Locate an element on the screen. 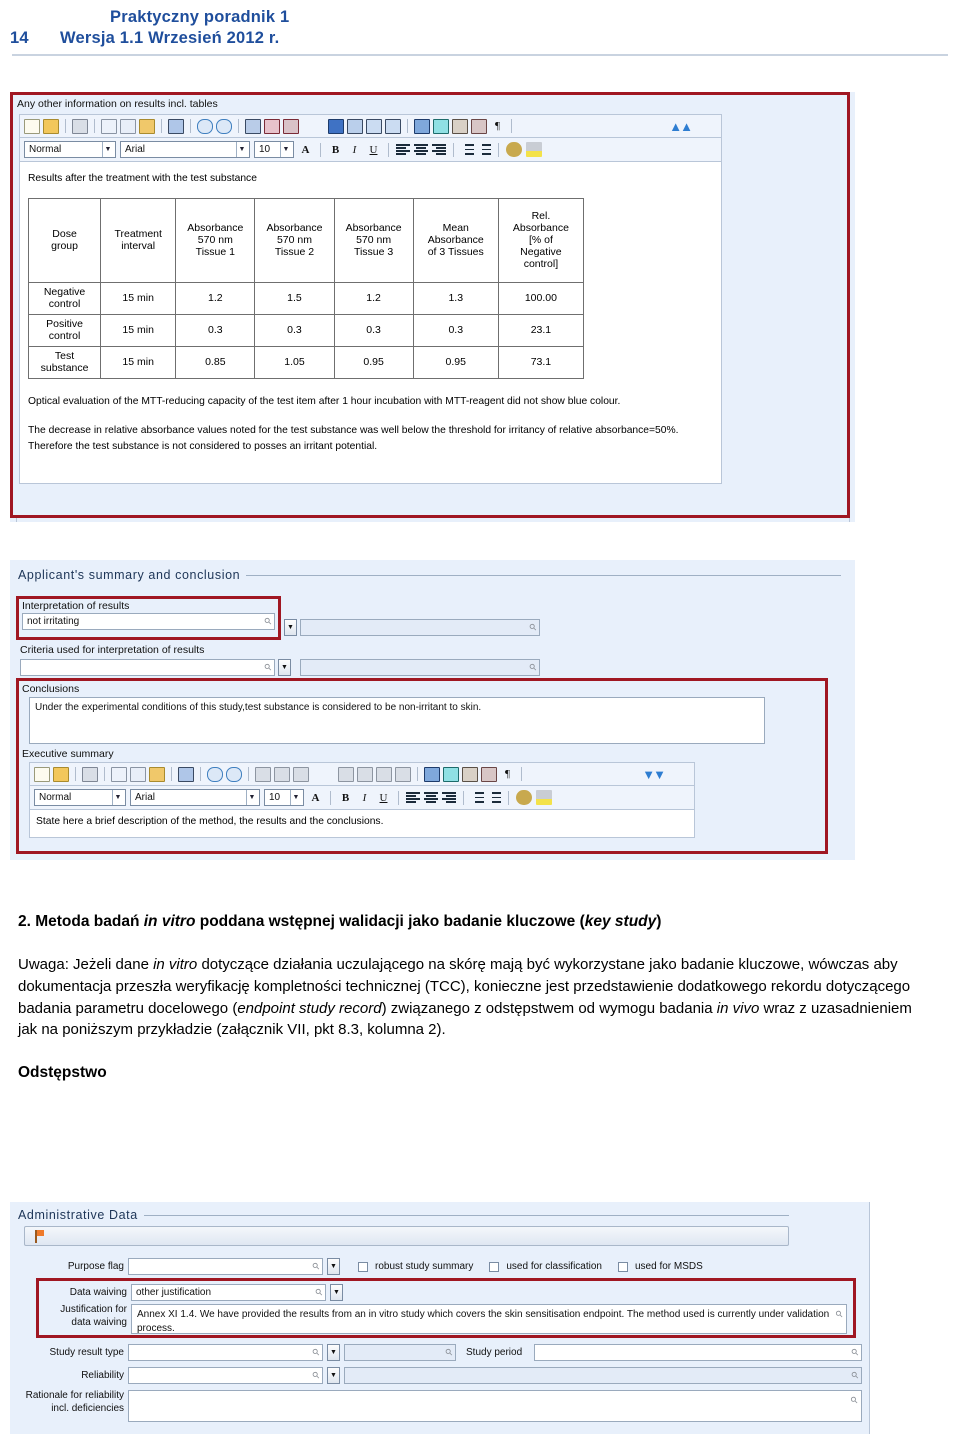 The height and width of the screenshot is (1436, 960). table-header-row-icon is located at coordinates (282, 774).